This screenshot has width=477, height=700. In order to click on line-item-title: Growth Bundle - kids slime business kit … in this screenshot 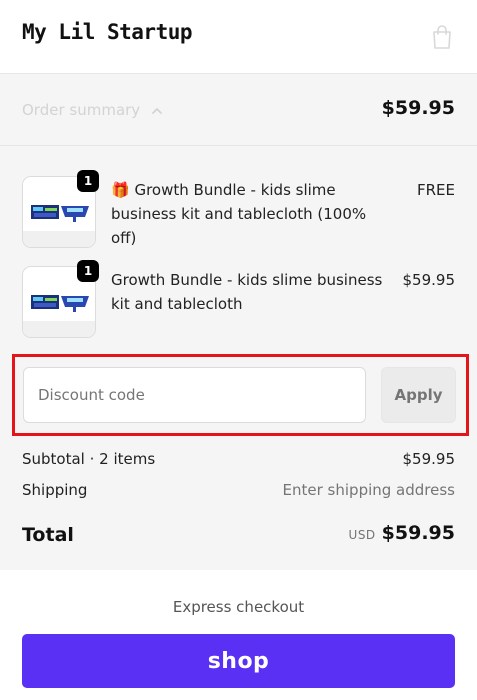, I will do `click(239, 214)`.